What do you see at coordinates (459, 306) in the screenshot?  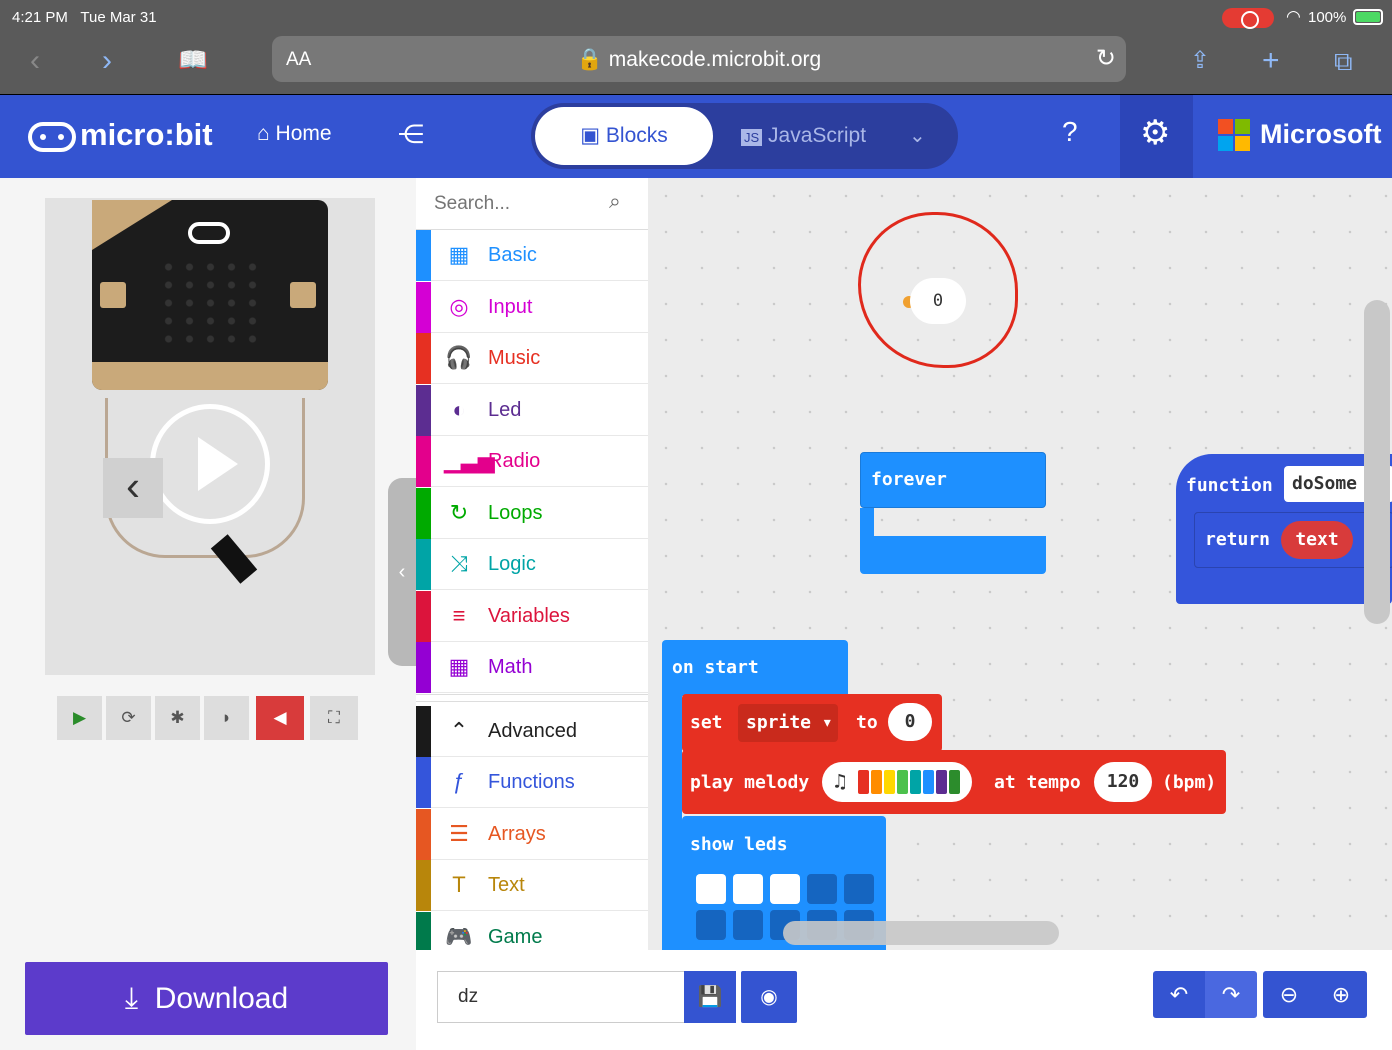 I see `target-icon: ◎` at bounding box center [459, 306].